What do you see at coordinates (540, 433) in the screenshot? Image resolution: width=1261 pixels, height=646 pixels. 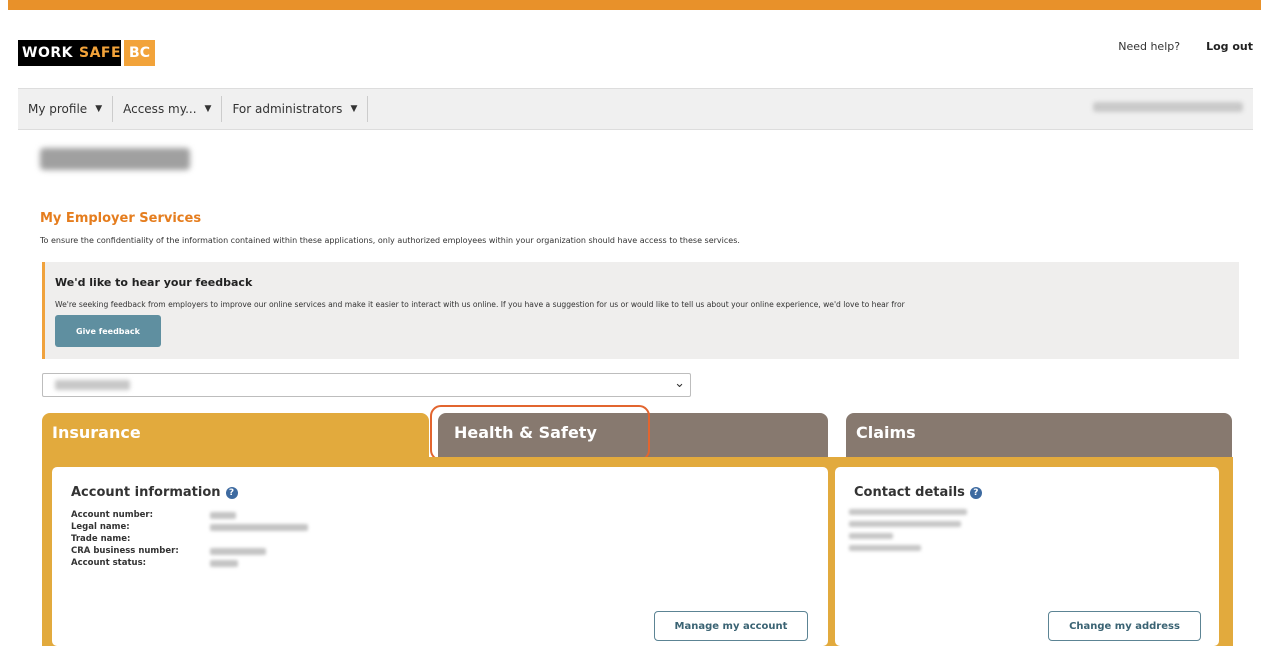 I see `health-safety-highlight-outline` at bounding box center [540, 433].